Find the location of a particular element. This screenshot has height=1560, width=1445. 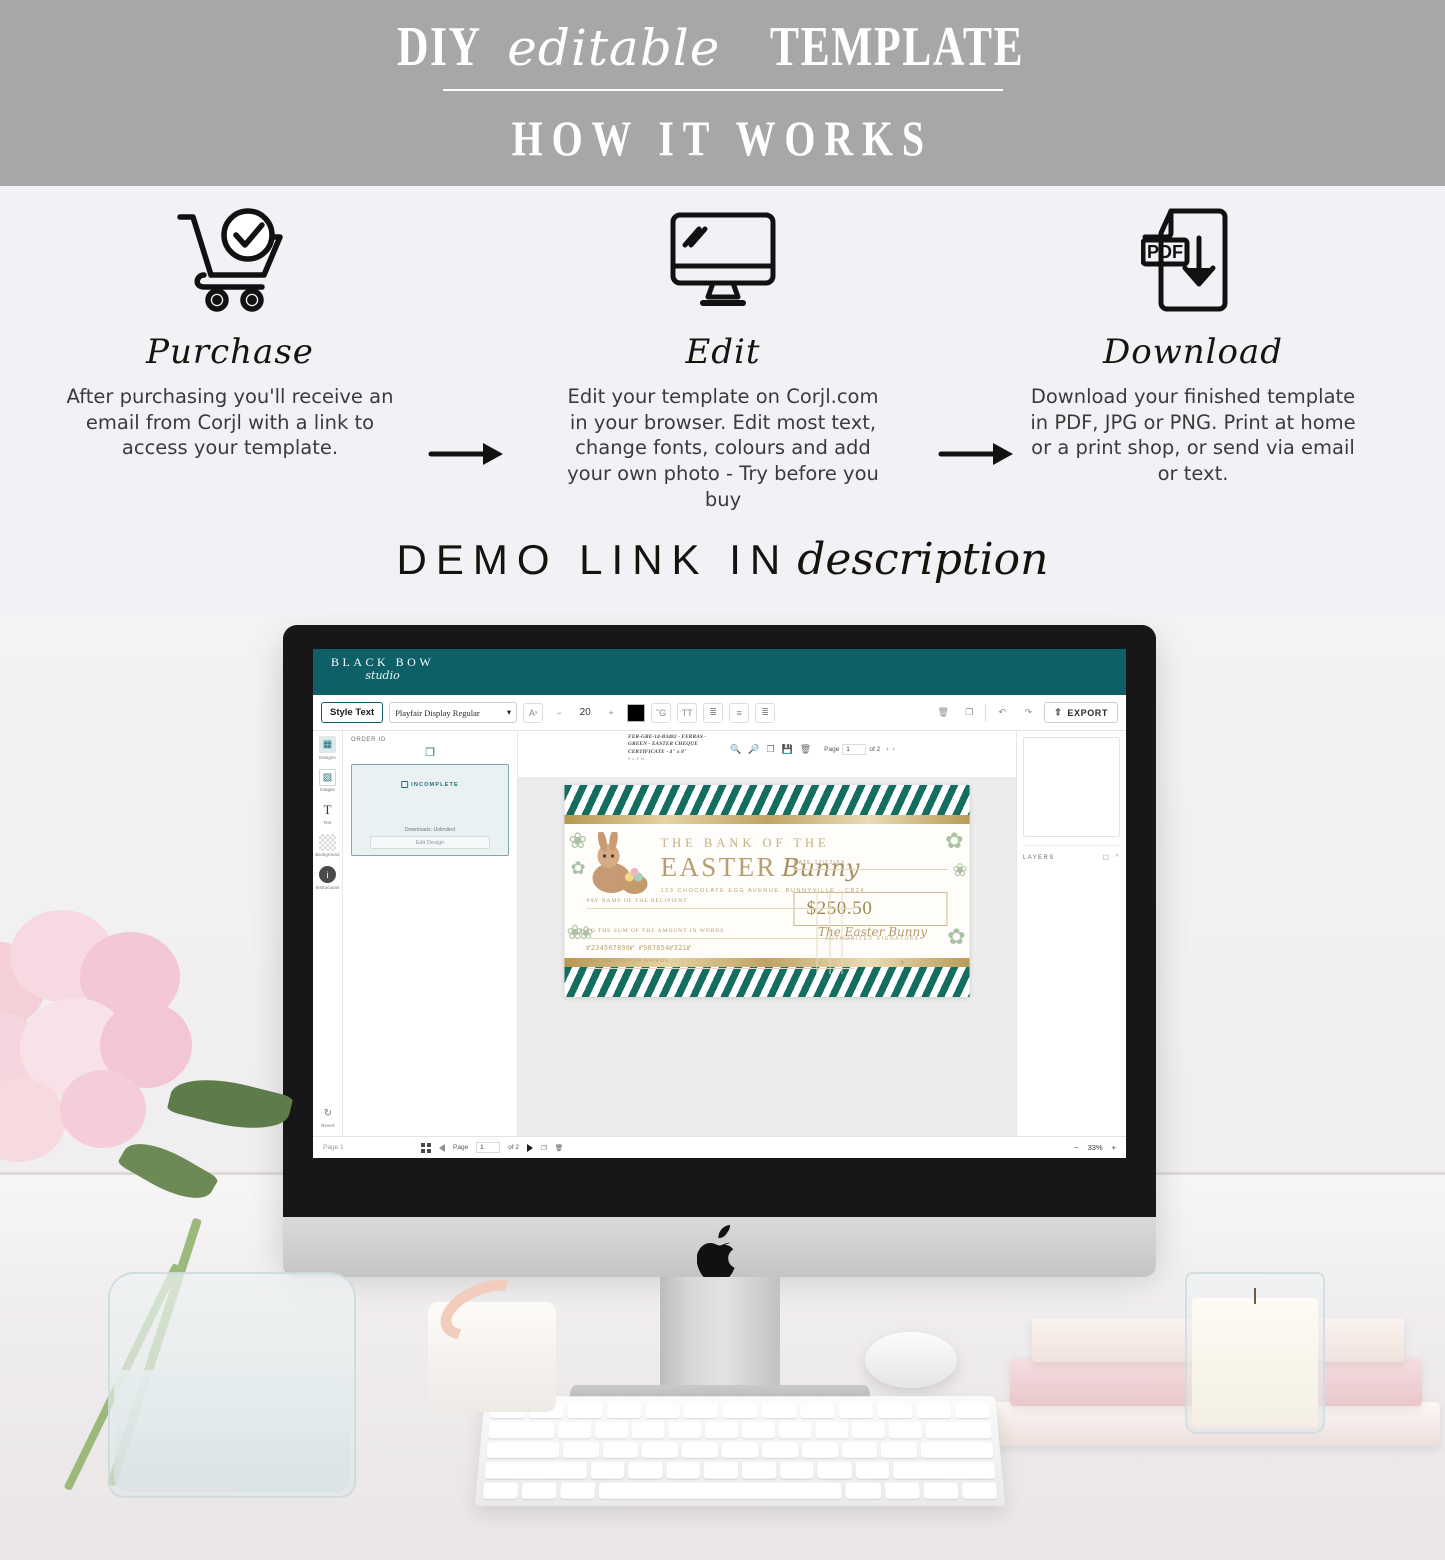

page-thumbnail is located at coordinates (1071, 787).